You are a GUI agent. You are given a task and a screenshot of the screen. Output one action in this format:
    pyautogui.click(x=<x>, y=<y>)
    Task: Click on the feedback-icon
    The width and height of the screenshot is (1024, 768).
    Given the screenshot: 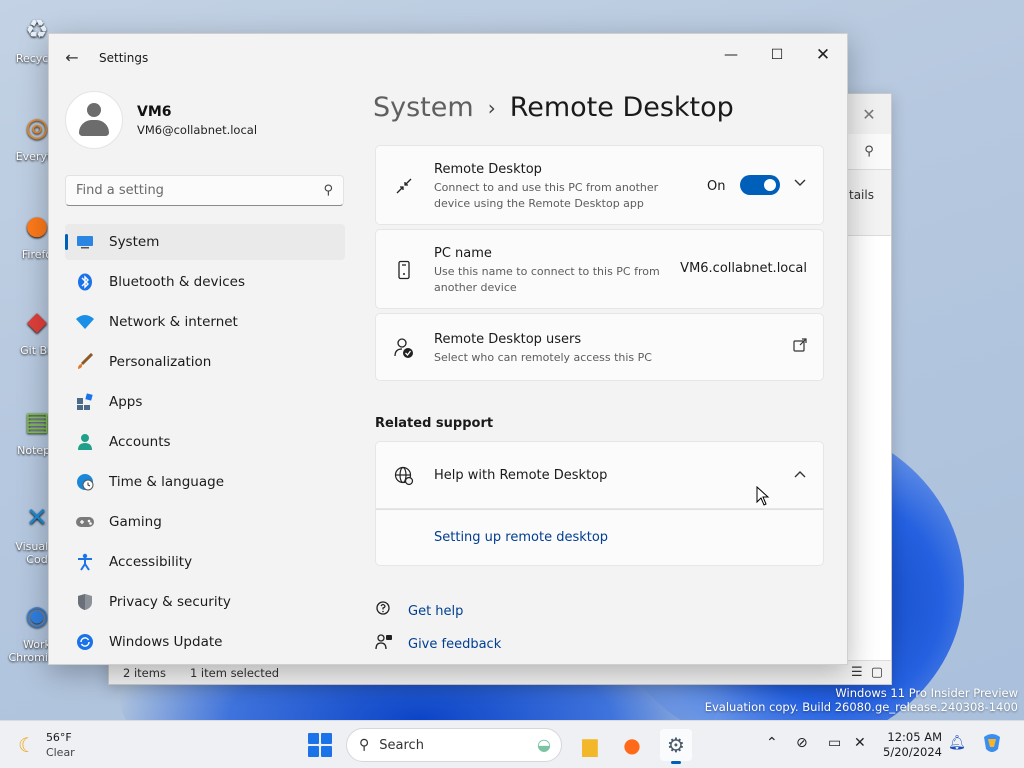 What is the action you would take?
    pyautogui.click(x=385, y=644)
    